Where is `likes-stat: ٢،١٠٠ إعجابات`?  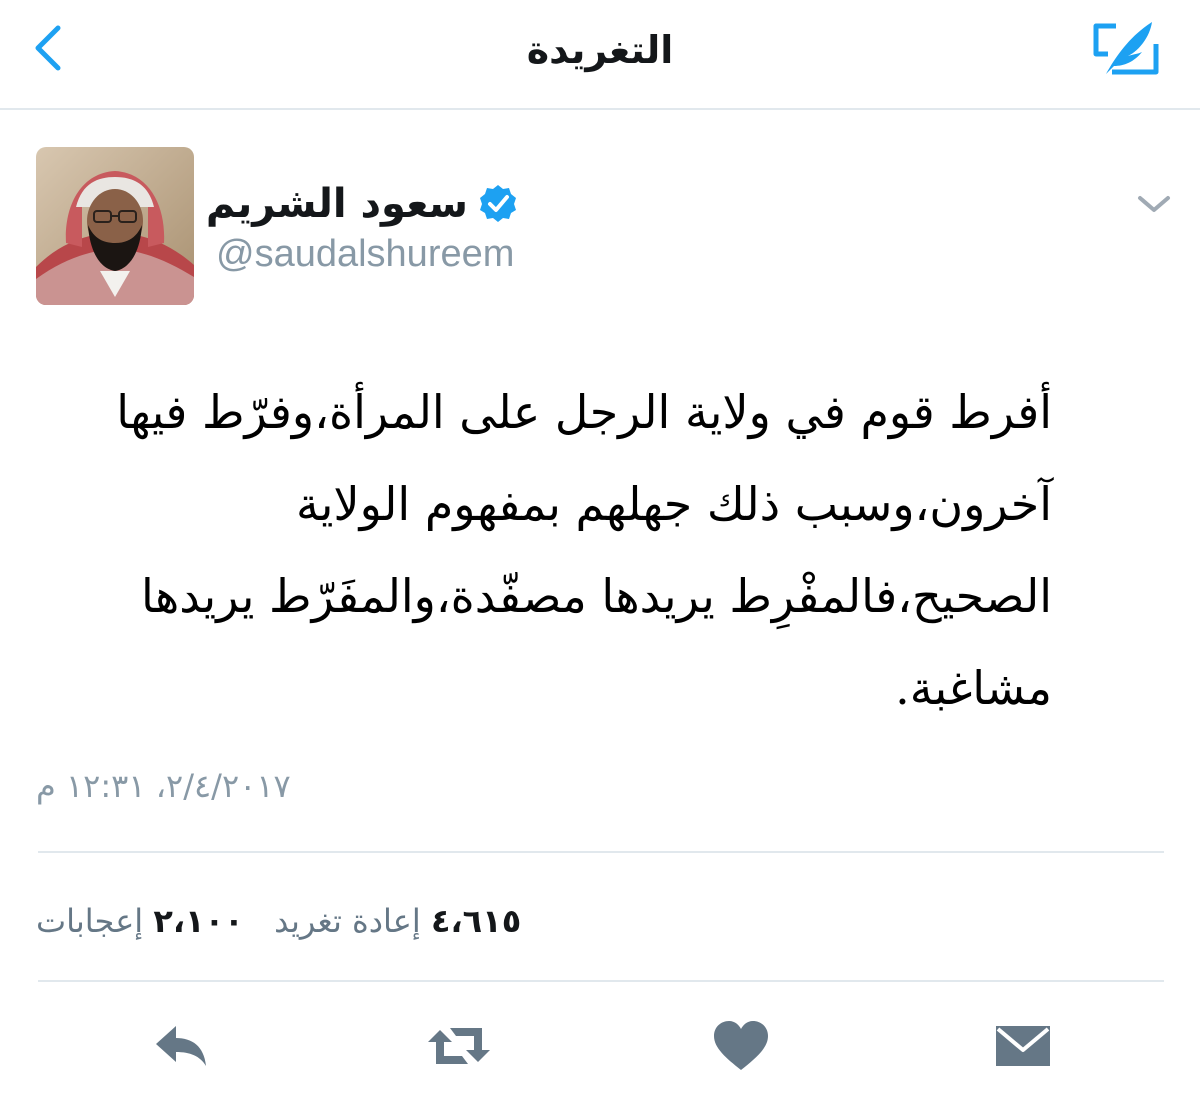 likes-stat: ٢،١٠٠ إعجابات is located at coordinates (140, 921).